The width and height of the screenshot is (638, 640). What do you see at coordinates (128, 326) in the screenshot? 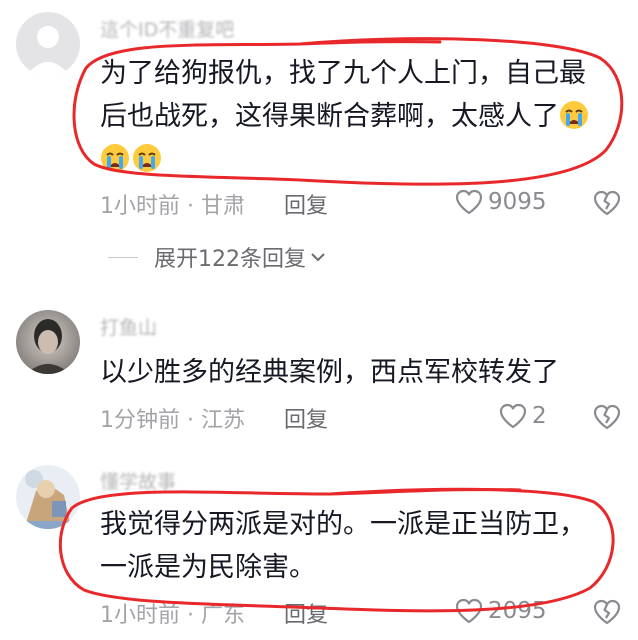
I see `comment-username: 打鱼山` at bounding box center [128, 326].